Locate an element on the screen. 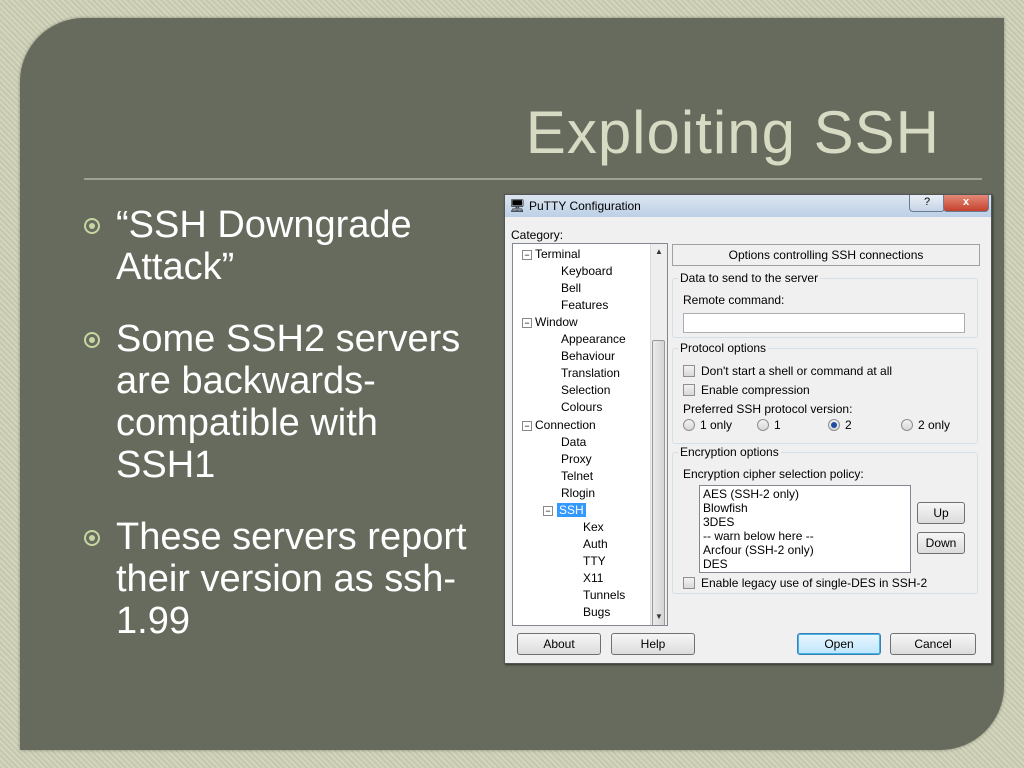  list-item: Arcfour (SSH-2 only) is located at coordinates (805, 550).